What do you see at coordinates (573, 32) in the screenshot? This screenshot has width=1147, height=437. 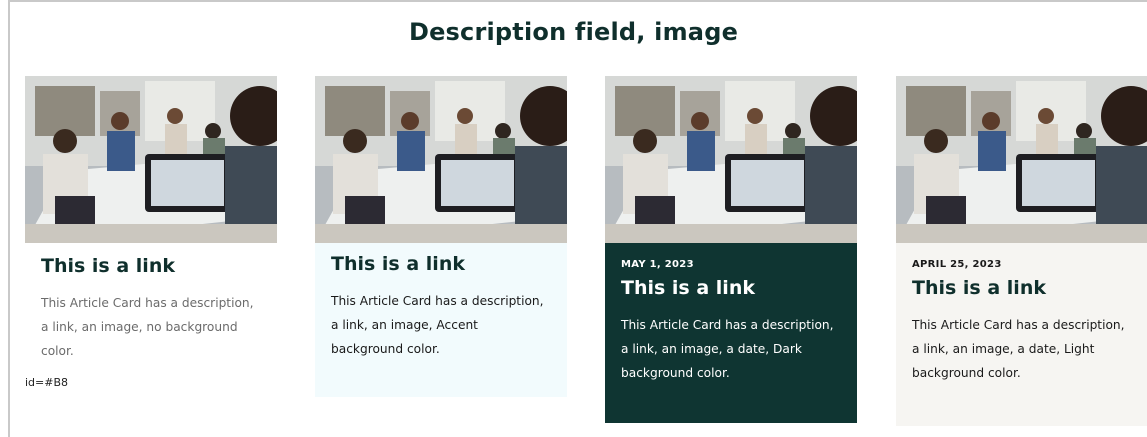 I see `section-title: Description field, image` at bounding box center [573, 32].